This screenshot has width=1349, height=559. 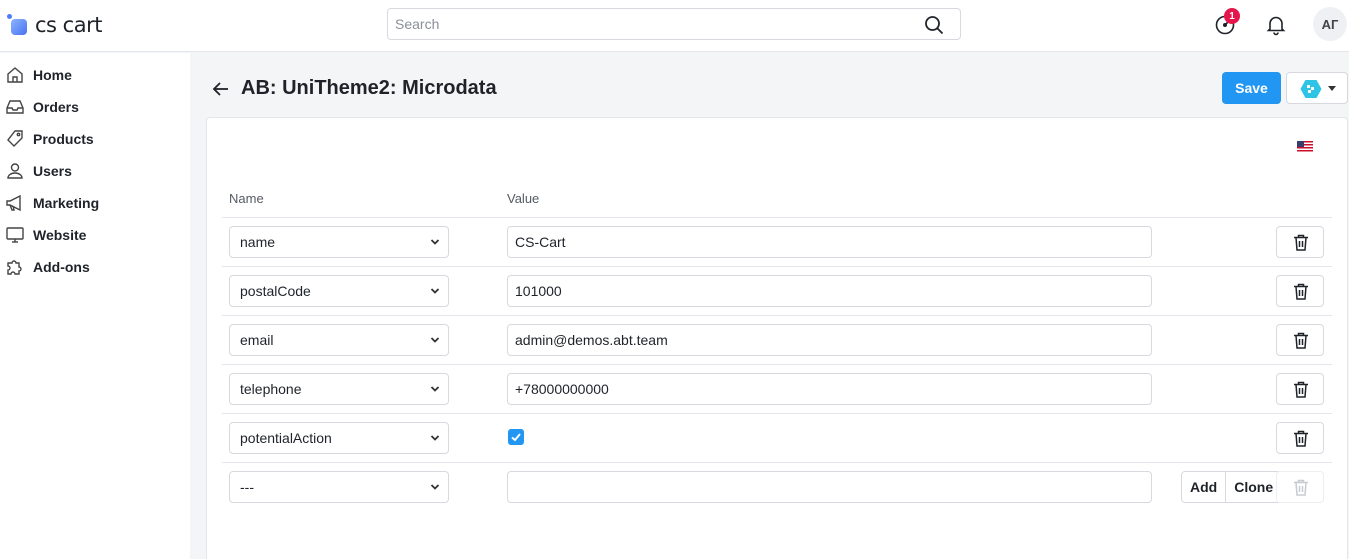 I want to click on speedometer-button: 1, so click(x=1226, y=23).